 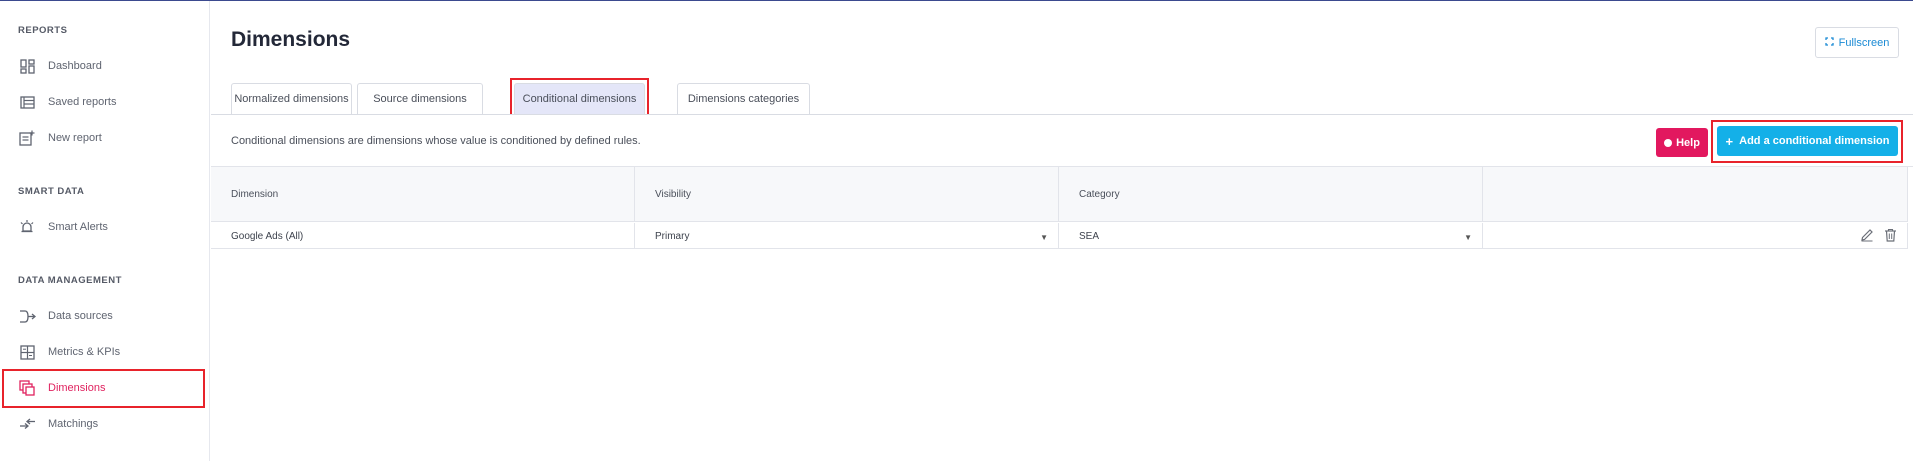 What do you see at coordinates (847, 236) in the screenshot?
I see `visibility-select: Primary ▼` at bounding box center [847, 236].